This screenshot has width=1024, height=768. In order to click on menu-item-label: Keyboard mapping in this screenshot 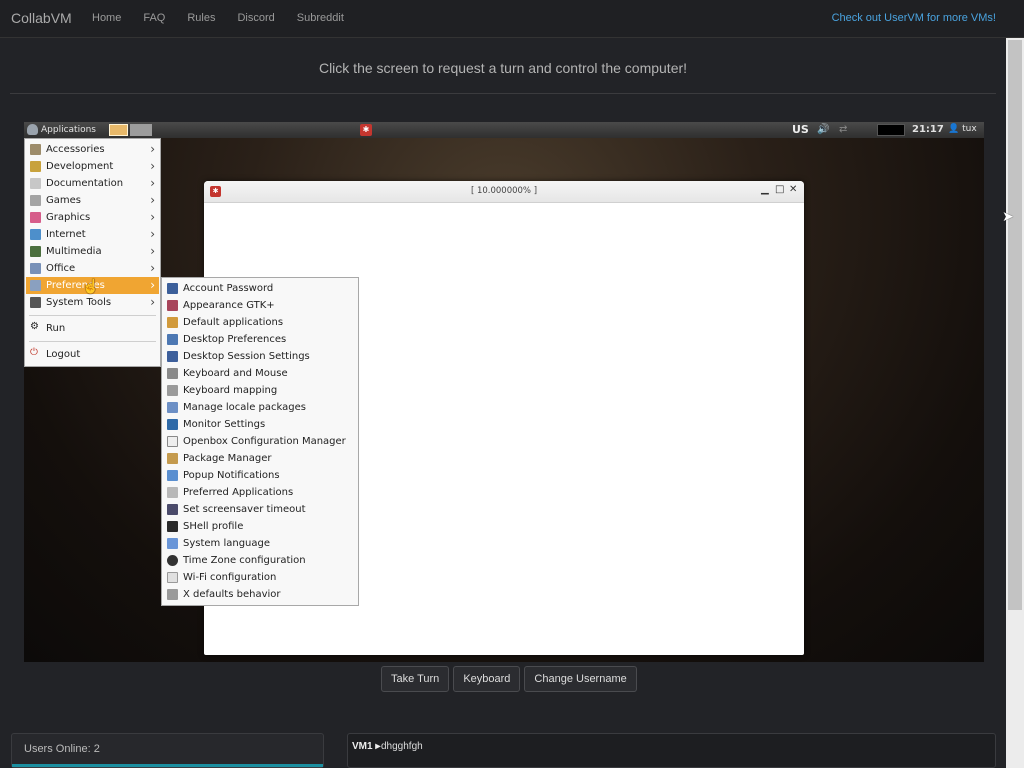, I will do `click(230, 390)`.